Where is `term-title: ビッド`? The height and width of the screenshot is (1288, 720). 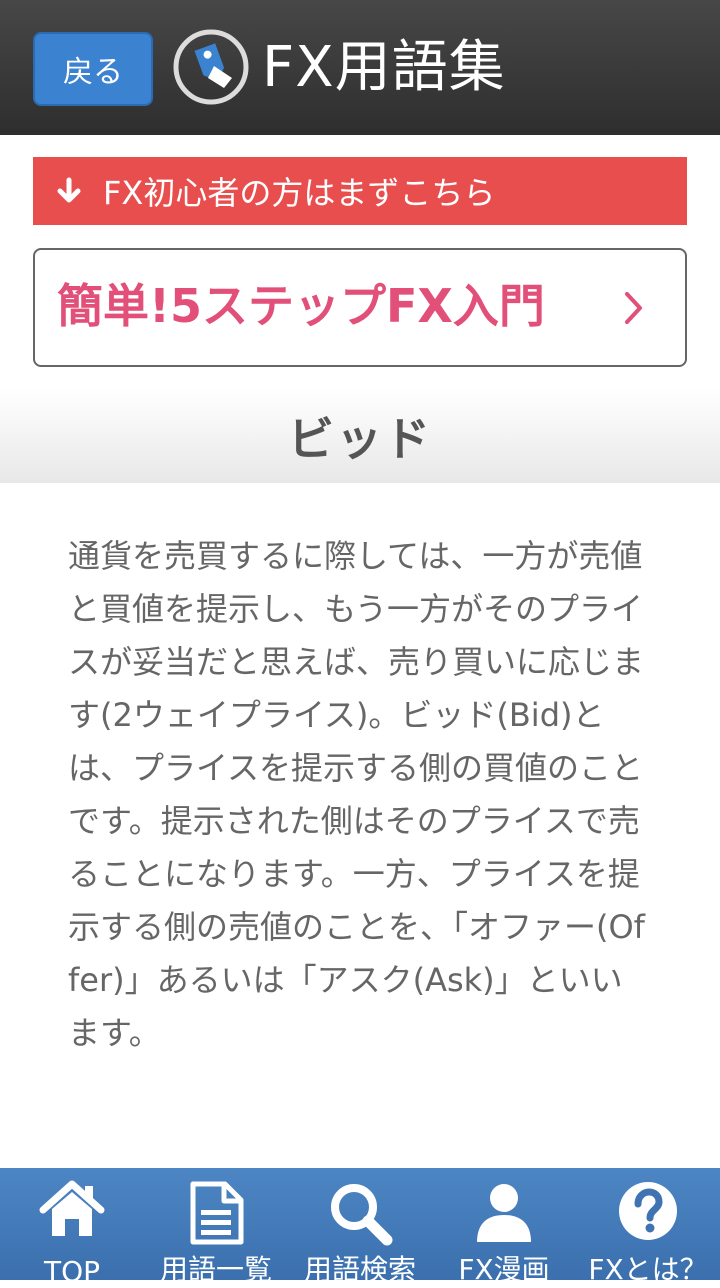 term-title: ビッド is located at coordinates (360, 438).